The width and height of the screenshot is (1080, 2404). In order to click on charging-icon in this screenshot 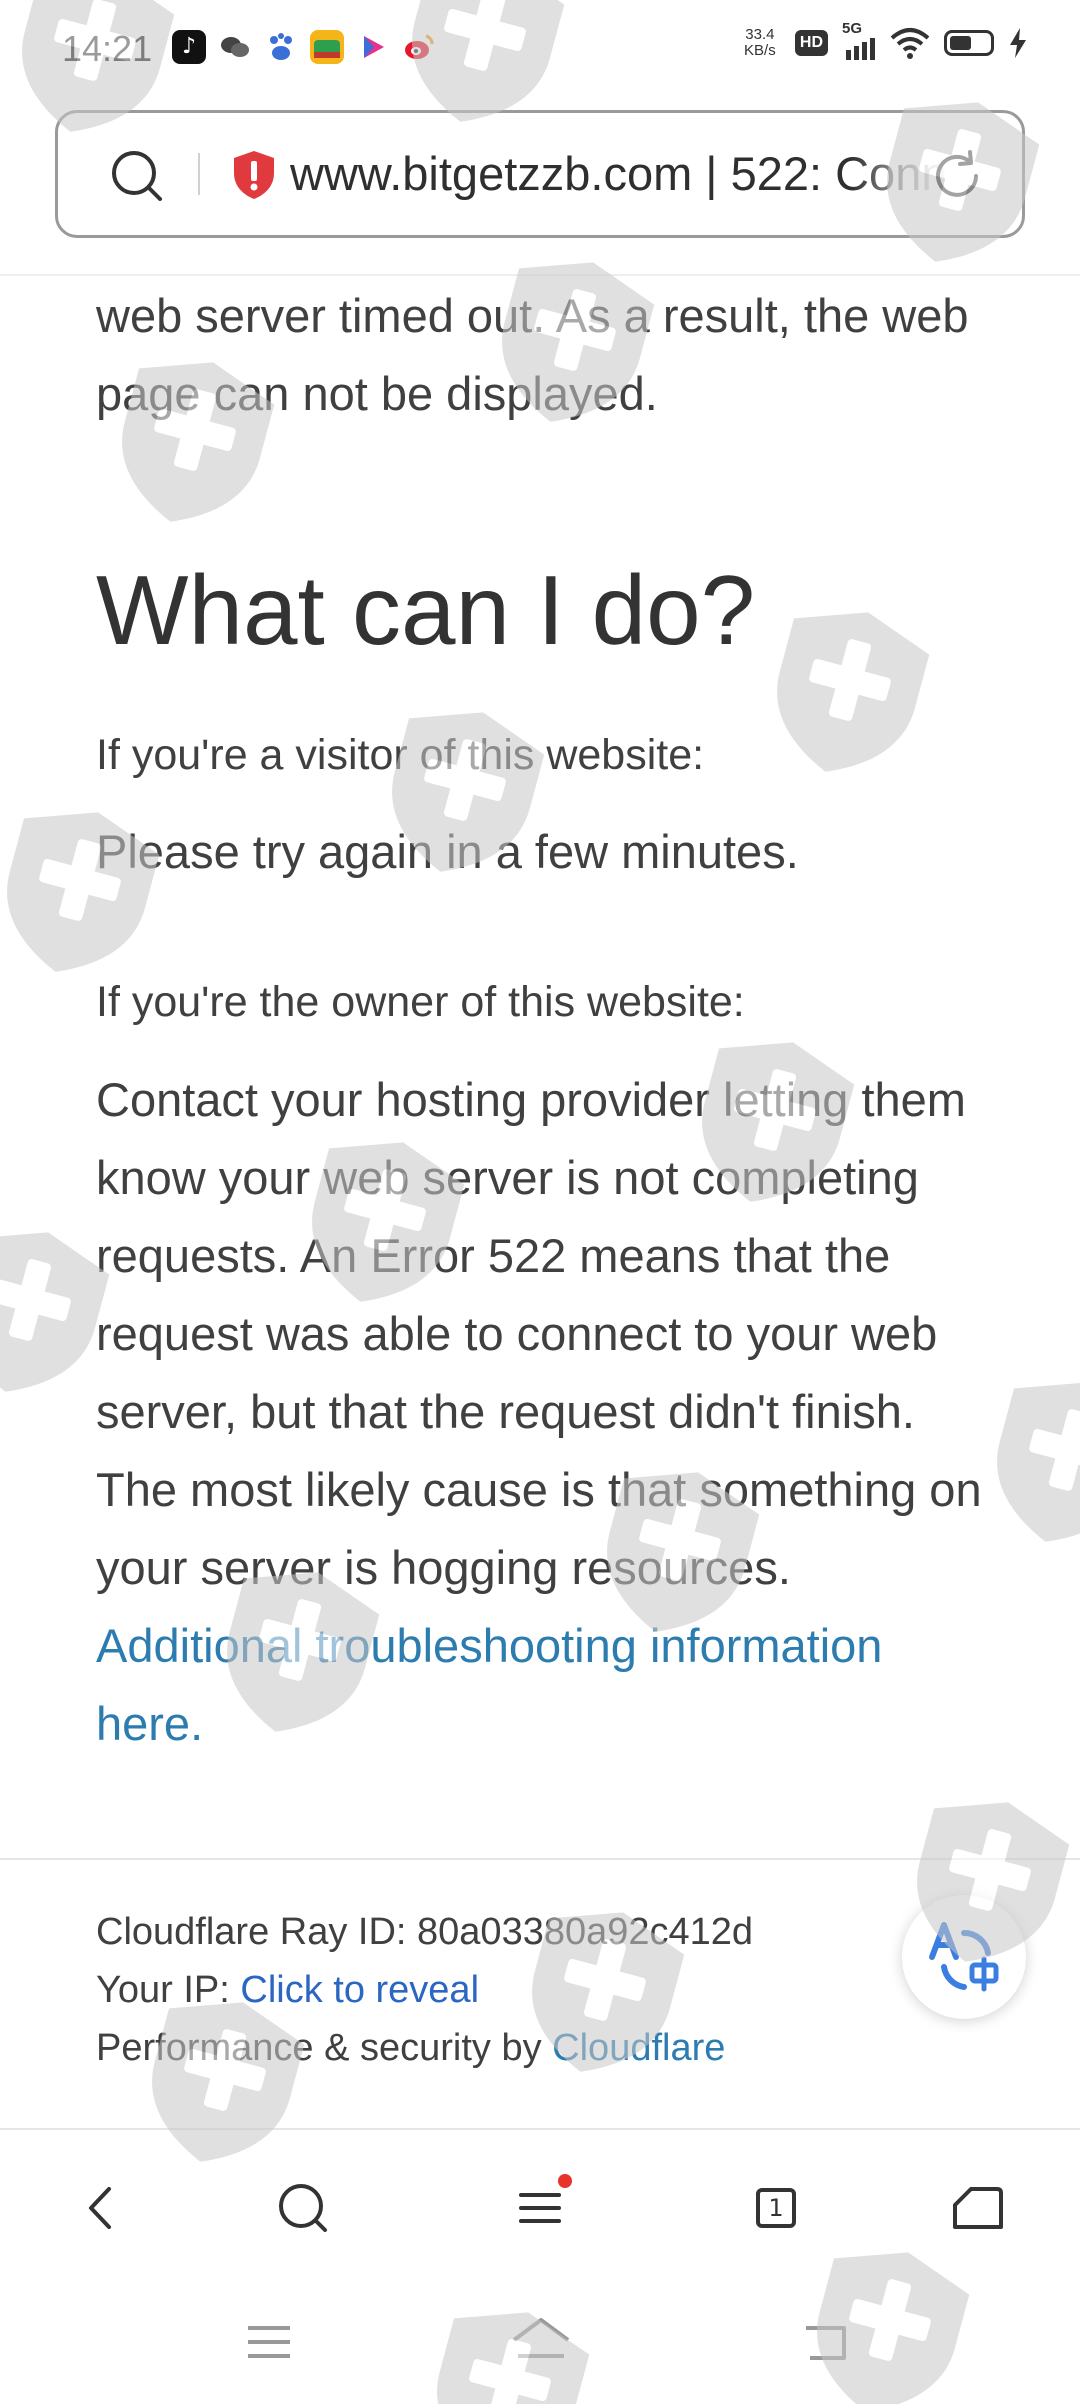, I will do `click(1018, 43)`.